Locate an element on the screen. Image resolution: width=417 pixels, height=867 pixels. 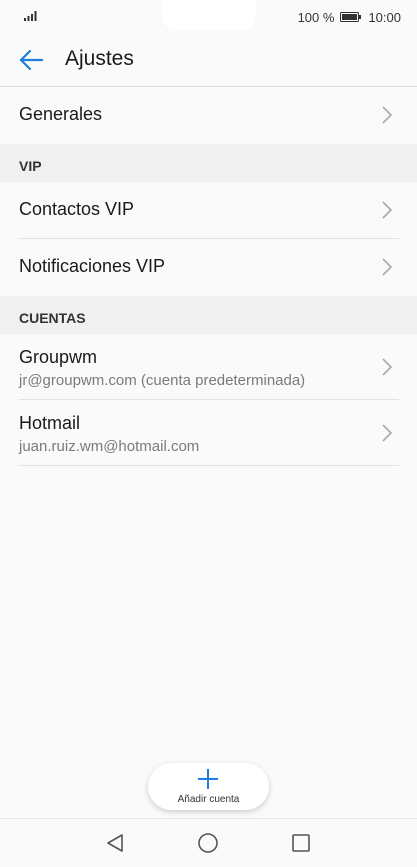
camera-notch is located at coordinates (209, 15).